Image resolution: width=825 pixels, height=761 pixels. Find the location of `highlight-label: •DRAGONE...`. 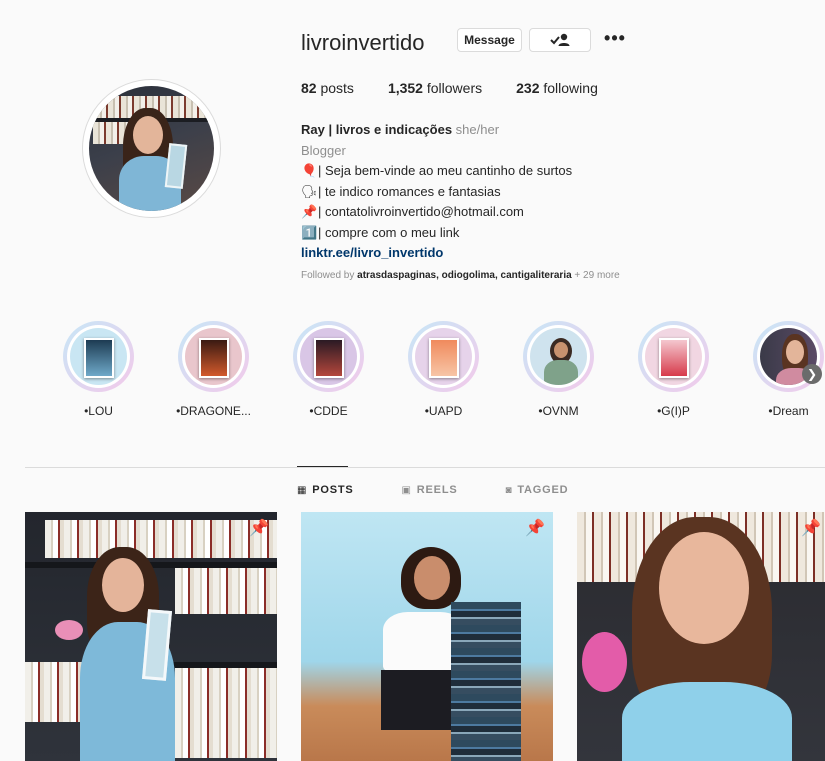

highlight-label: •DRAGONE... is located at coordinates (213, 411).